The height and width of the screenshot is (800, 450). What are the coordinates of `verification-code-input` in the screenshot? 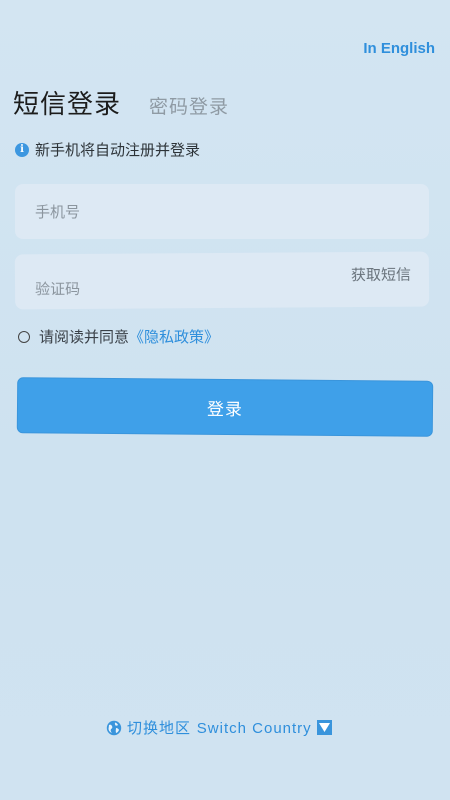 It's located at (192, 287).